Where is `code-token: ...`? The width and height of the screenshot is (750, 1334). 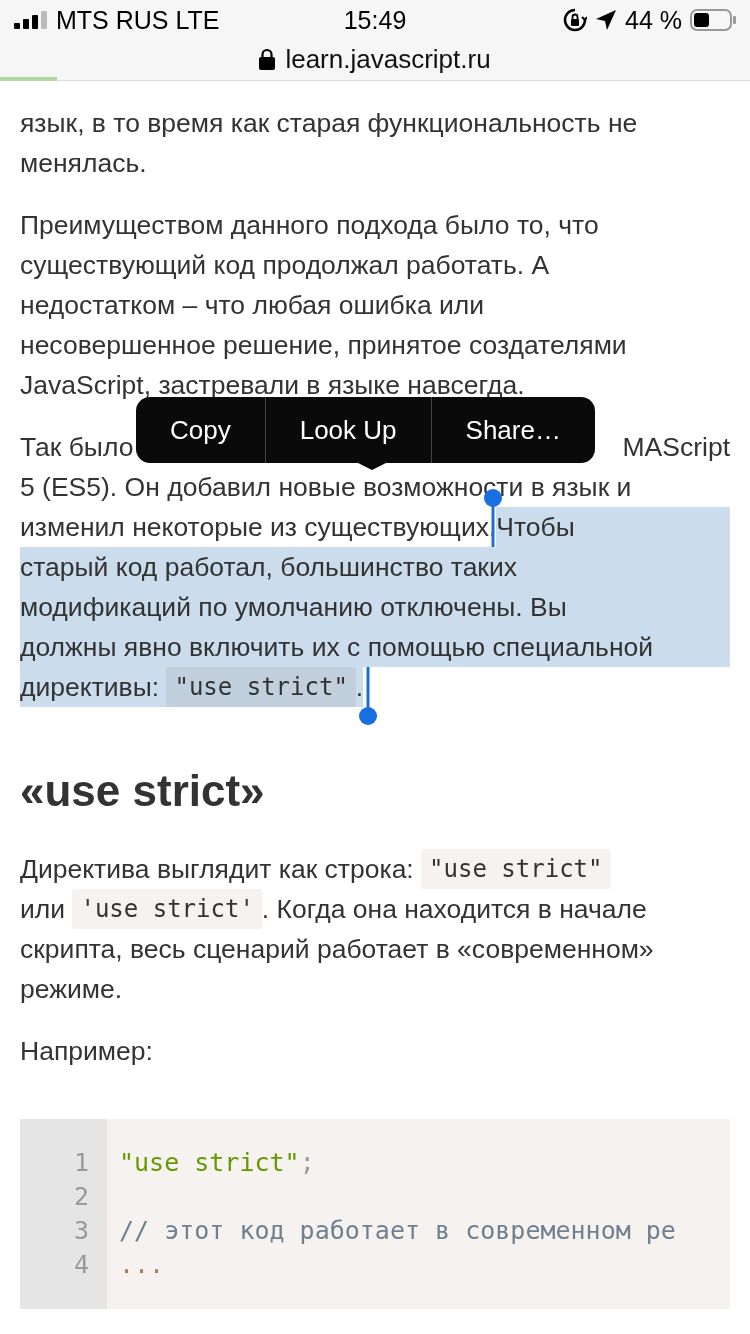
code-token: ... is located at coordinates (142, 1265).